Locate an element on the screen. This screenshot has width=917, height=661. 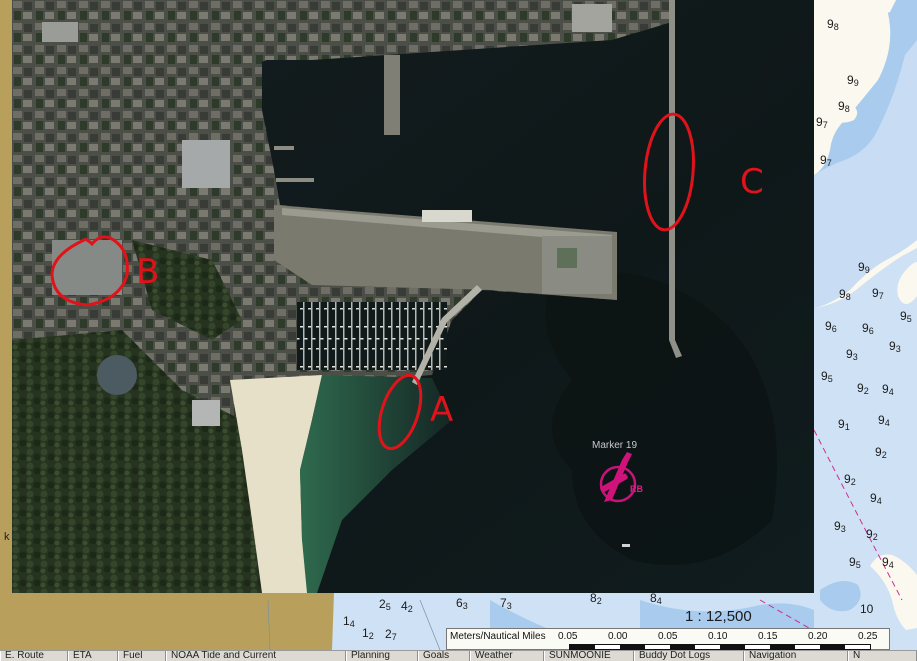
scale-title: Meters/Nautical Miles is located at coordinates (498, 636).